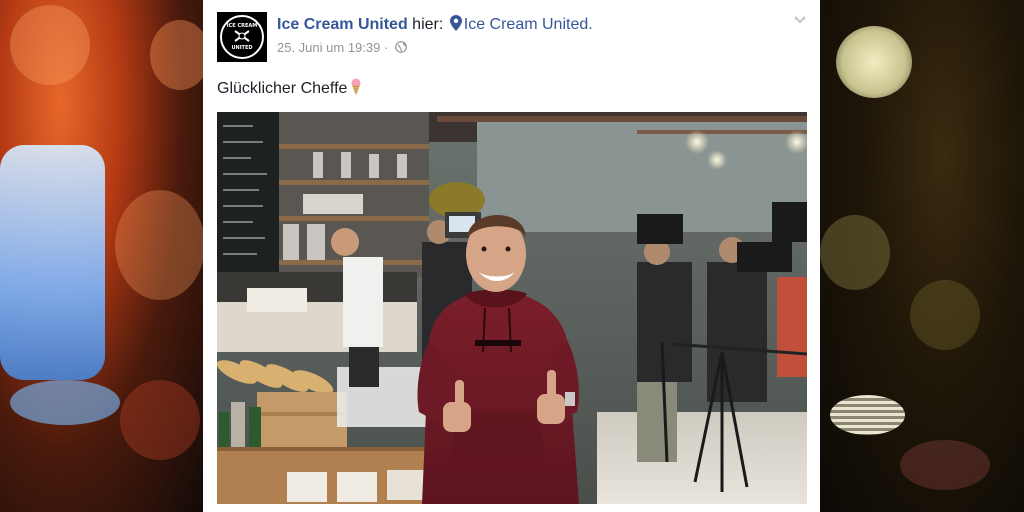 The height and width of the screenshot is (512, 1024). I want to click on ice-cream-united-logo: ICE CREAM UNITED, so click(242, 37).